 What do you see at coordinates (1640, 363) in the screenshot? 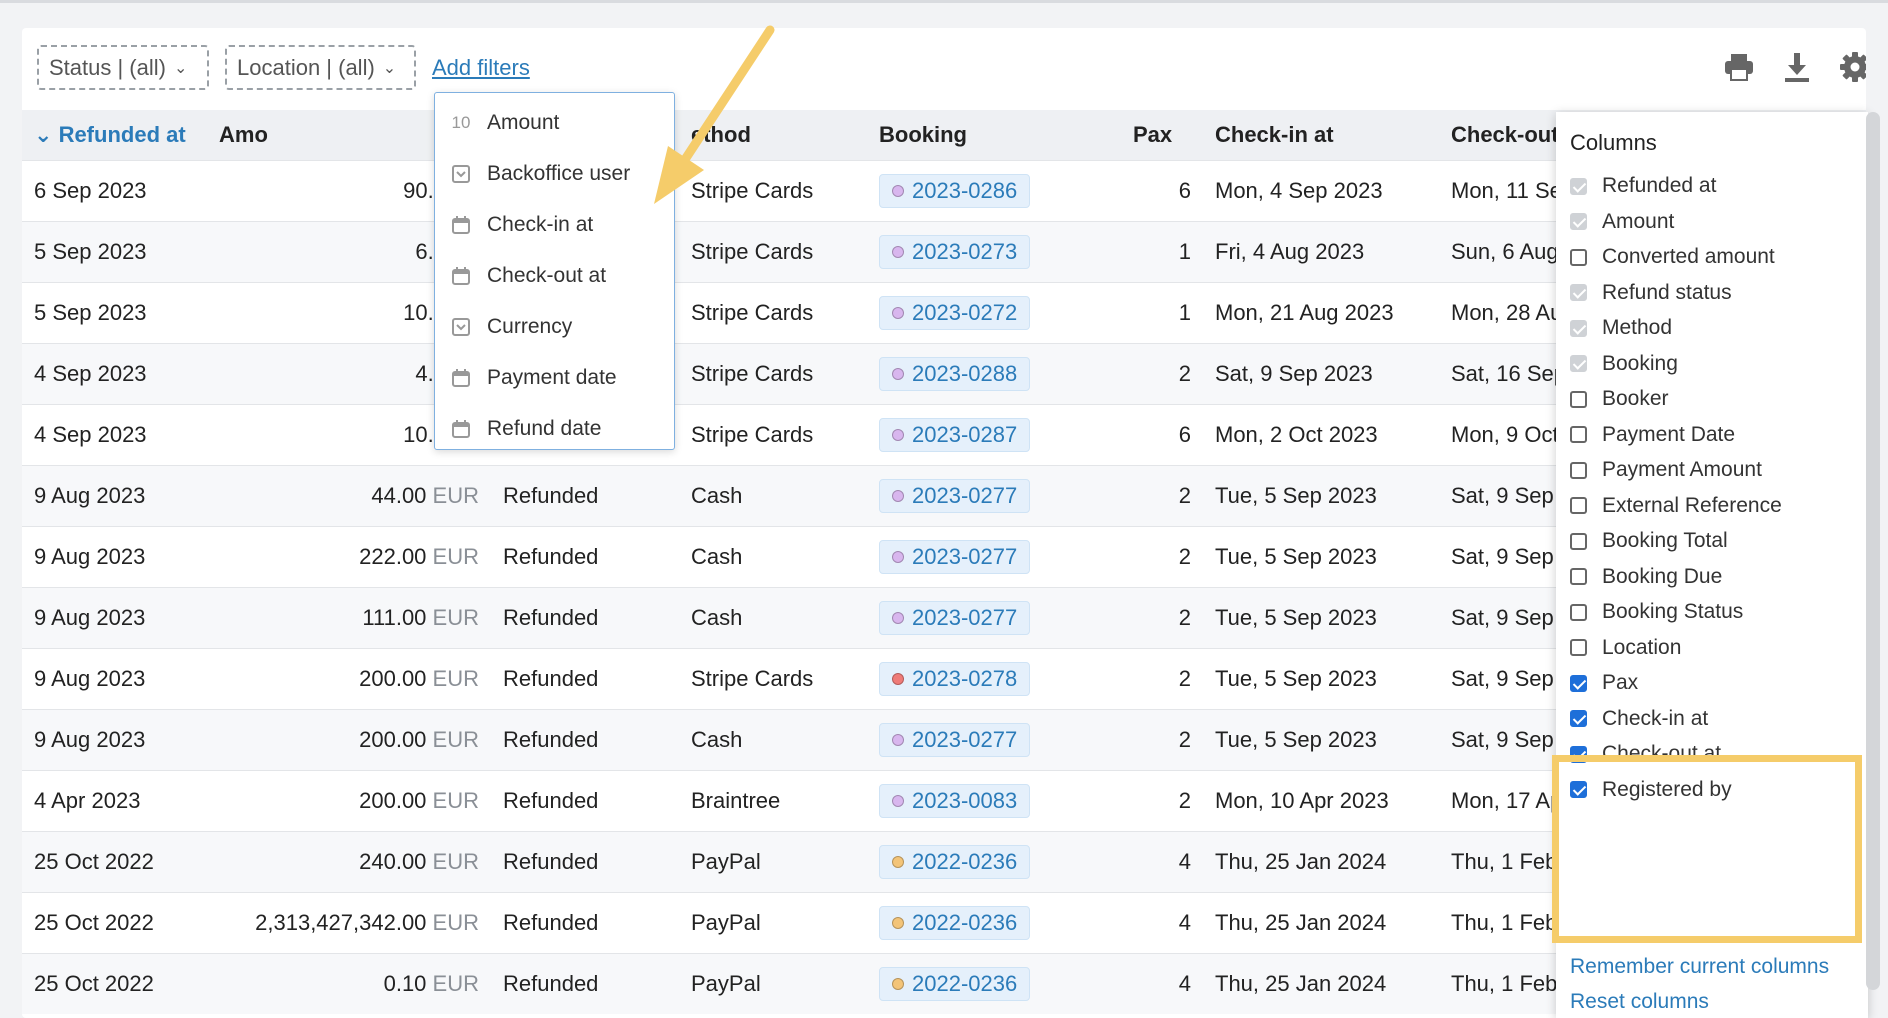
I see `column-label: Booking` at bounding box center [1640, 363].